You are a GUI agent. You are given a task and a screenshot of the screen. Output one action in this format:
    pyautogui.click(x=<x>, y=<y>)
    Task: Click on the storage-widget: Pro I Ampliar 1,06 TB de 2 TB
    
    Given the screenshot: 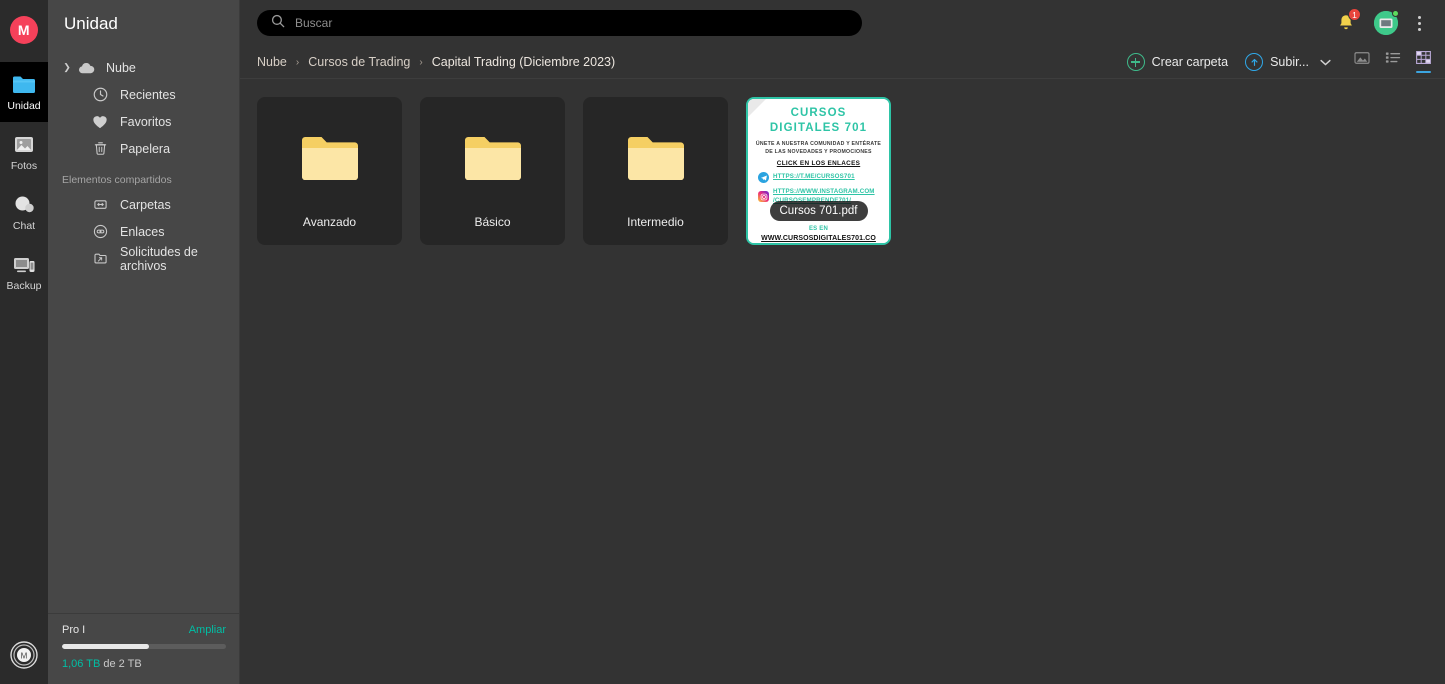 What is the action you would take?
    pyautogui.click(x=144, y=648)
    